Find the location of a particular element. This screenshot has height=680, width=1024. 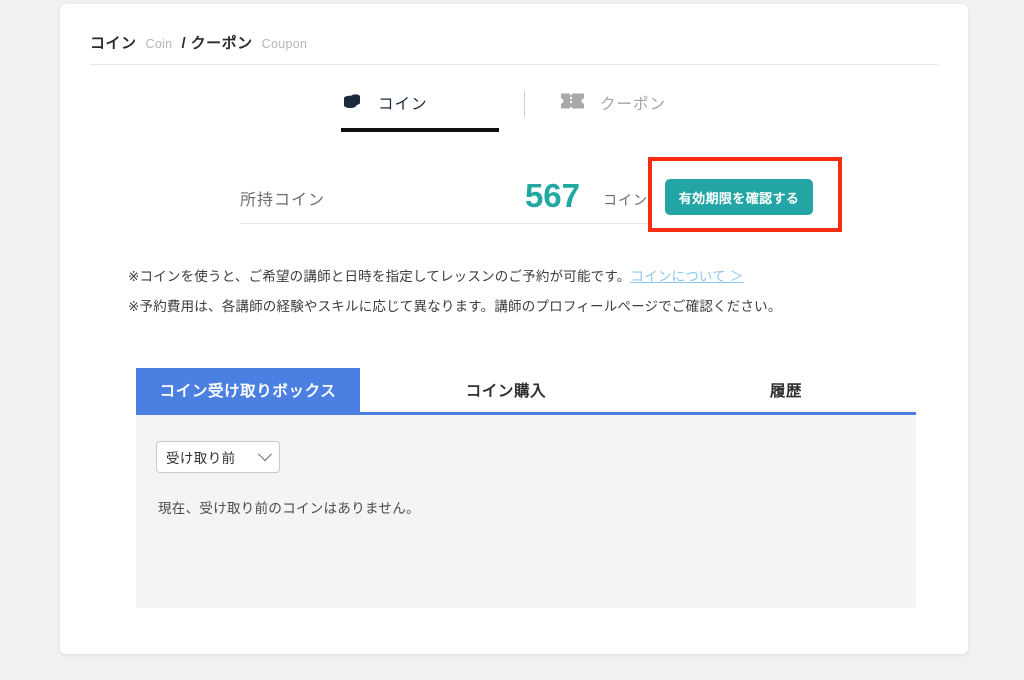

coin-note-line-1-text: ※コインを使うと、ご希望の講師と日時を指定してレッスンのご予約が可能です。 is located at coordinates (379, 276).